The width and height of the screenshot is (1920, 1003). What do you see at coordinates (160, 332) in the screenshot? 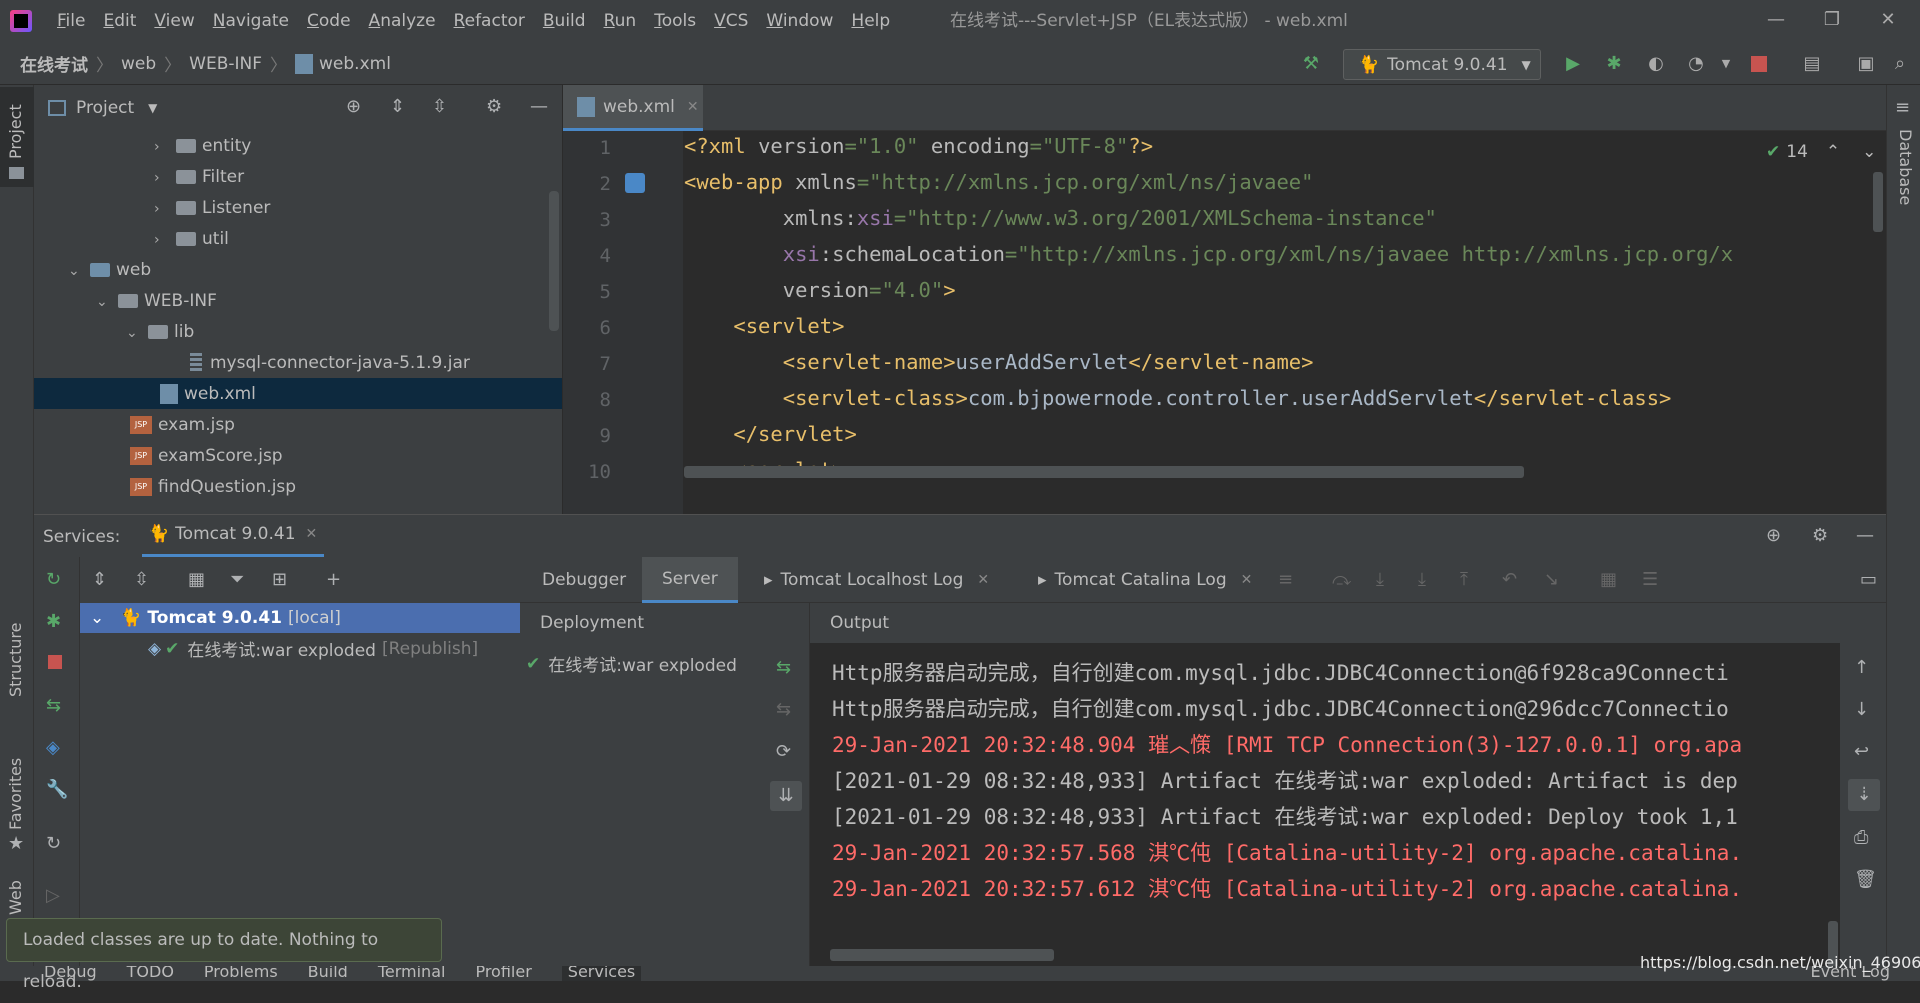
I see `tree-node-lib: ⌄ lib` at bounding box center [160, 332].